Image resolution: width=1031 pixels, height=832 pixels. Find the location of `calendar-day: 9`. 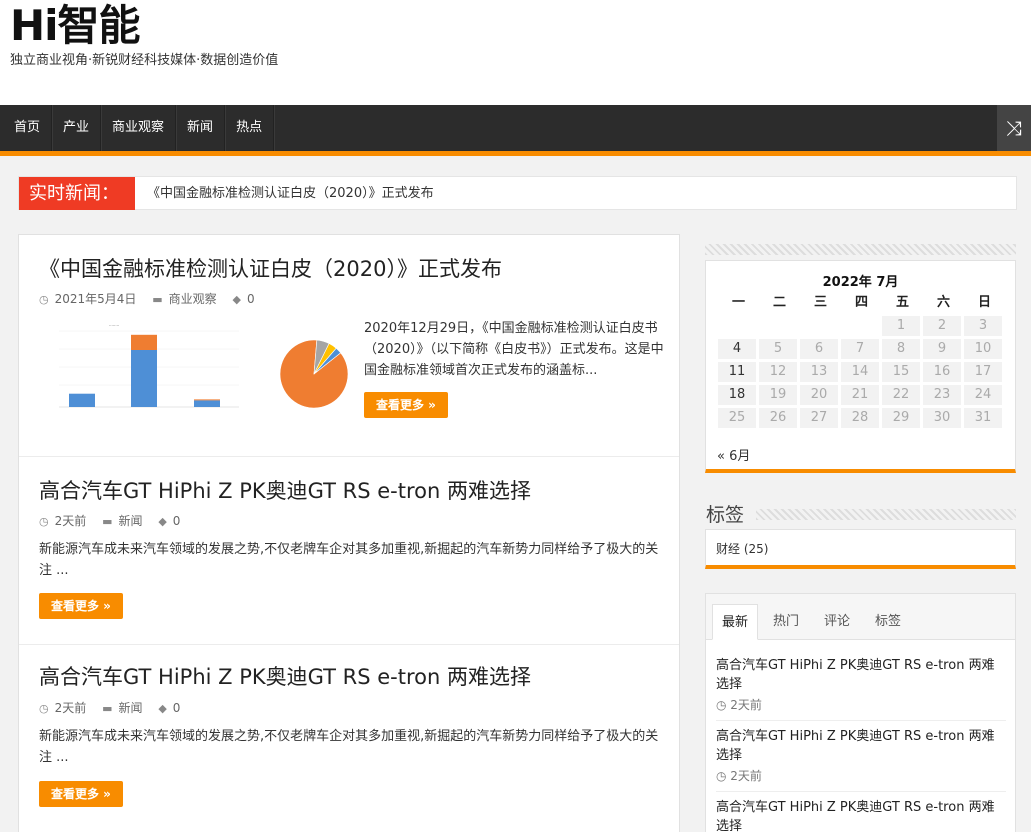

calendar-day: 9 is located at coordinates (942, 349).